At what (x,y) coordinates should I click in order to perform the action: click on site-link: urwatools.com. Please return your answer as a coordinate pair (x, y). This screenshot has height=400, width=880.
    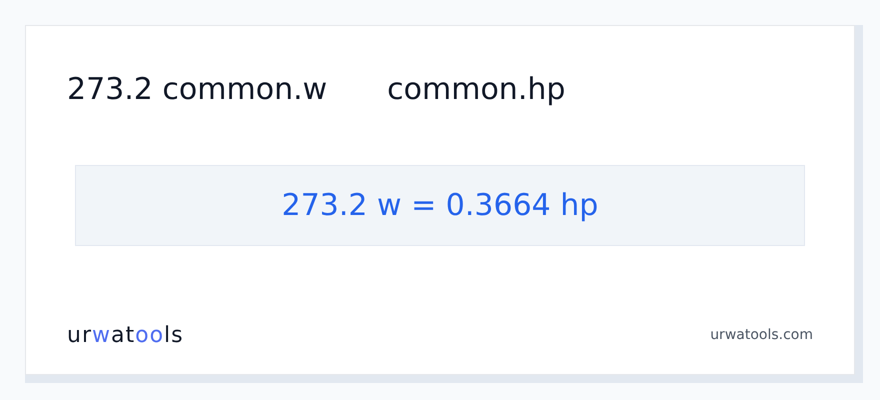
    Looking at the image, I should click on (761, 335).